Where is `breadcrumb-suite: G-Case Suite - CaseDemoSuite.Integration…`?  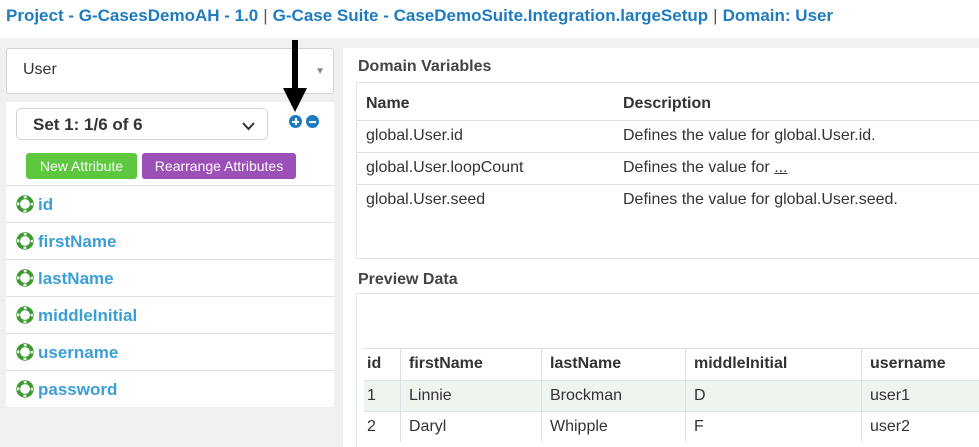
breadcrumb-suite: G-Case Suite - CaseDemoSuite.Integration… is located at coordinates (490, 15).